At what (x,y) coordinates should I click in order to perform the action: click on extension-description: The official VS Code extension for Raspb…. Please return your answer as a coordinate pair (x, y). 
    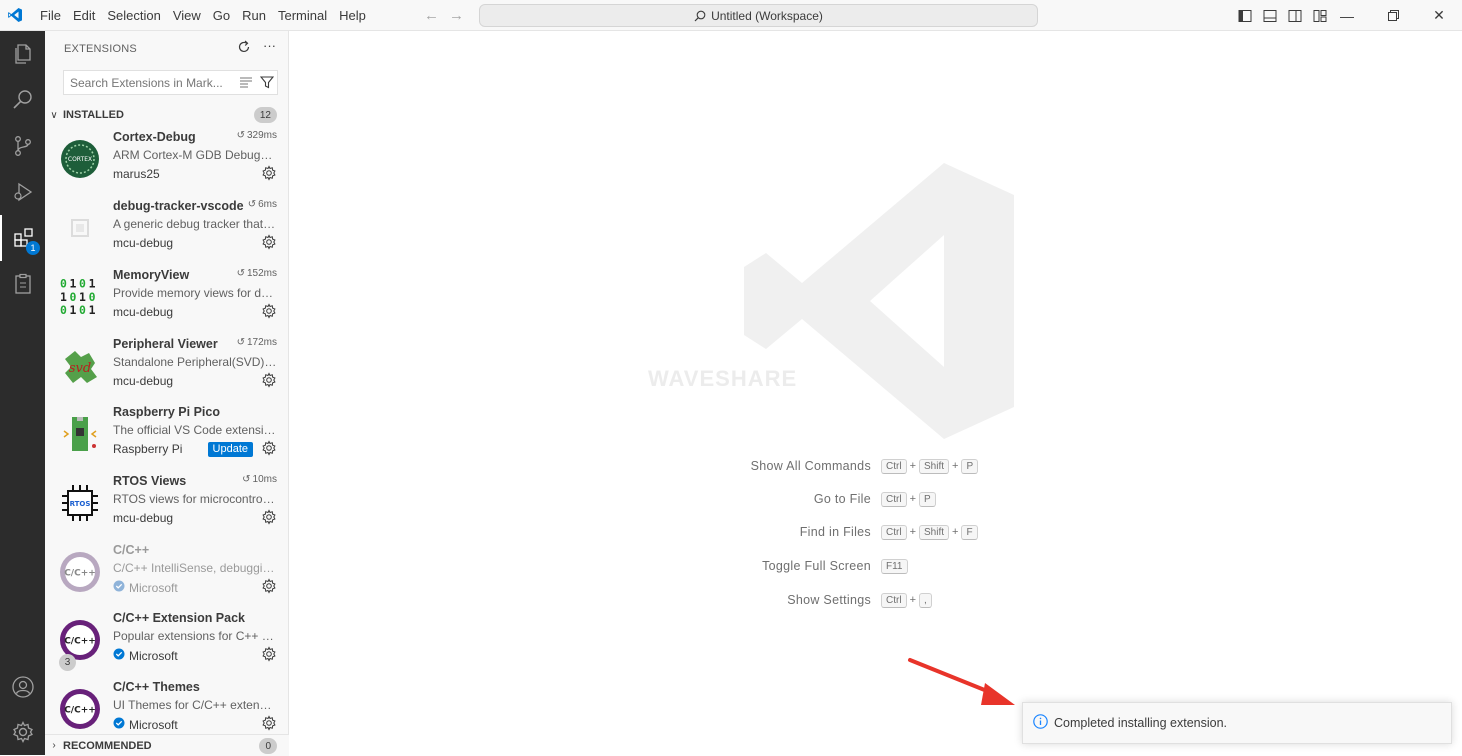
    Looking at the image, I should click on (195, 430).